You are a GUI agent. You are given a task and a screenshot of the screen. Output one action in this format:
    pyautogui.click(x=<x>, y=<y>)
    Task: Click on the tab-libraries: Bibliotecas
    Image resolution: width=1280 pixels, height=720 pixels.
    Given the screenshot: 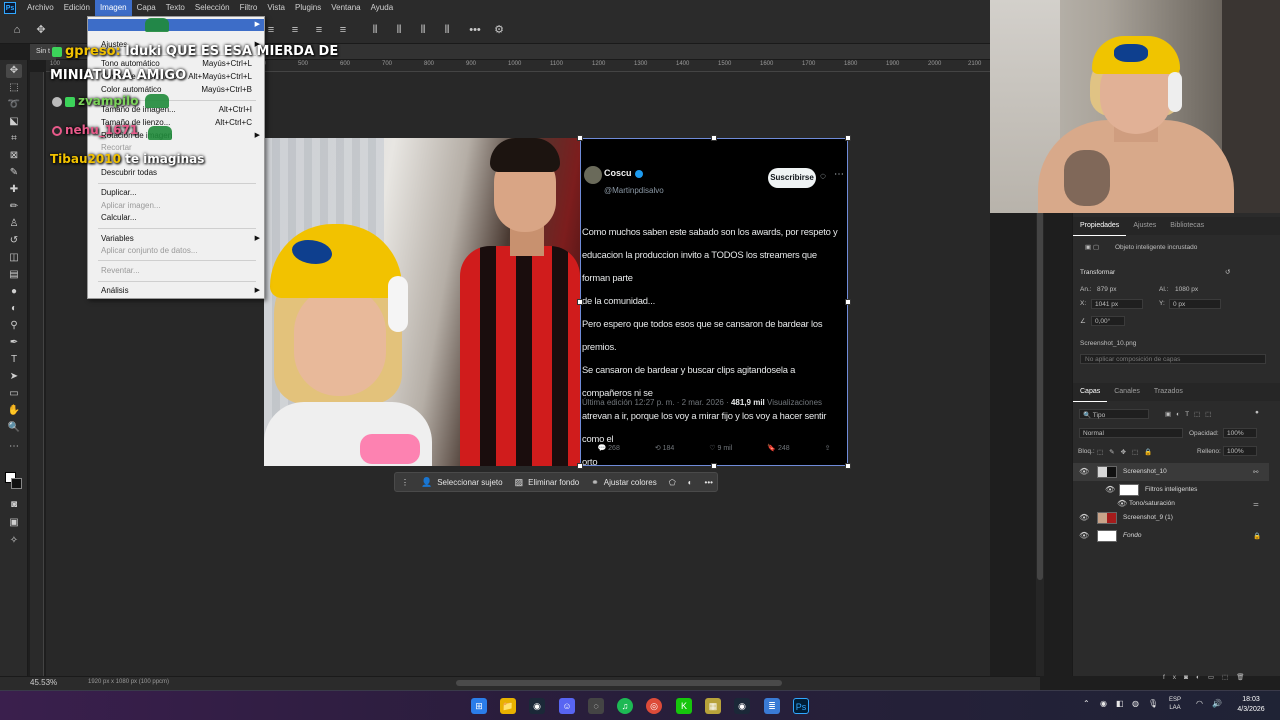 What is the action you would take?
    pyautogui.click(x=1187, y=226)
    